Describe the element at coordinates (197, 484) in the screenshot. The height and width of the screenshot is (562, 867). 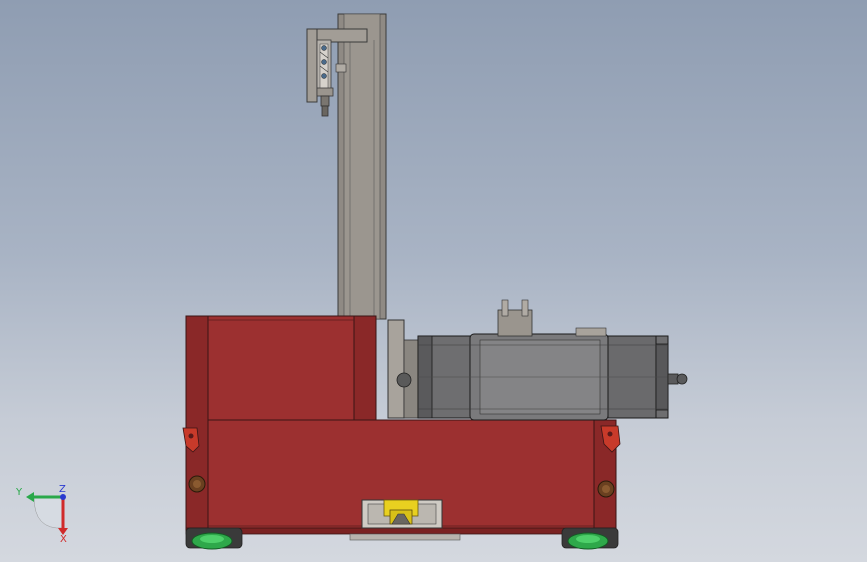
I see `front-bolt` at that location.